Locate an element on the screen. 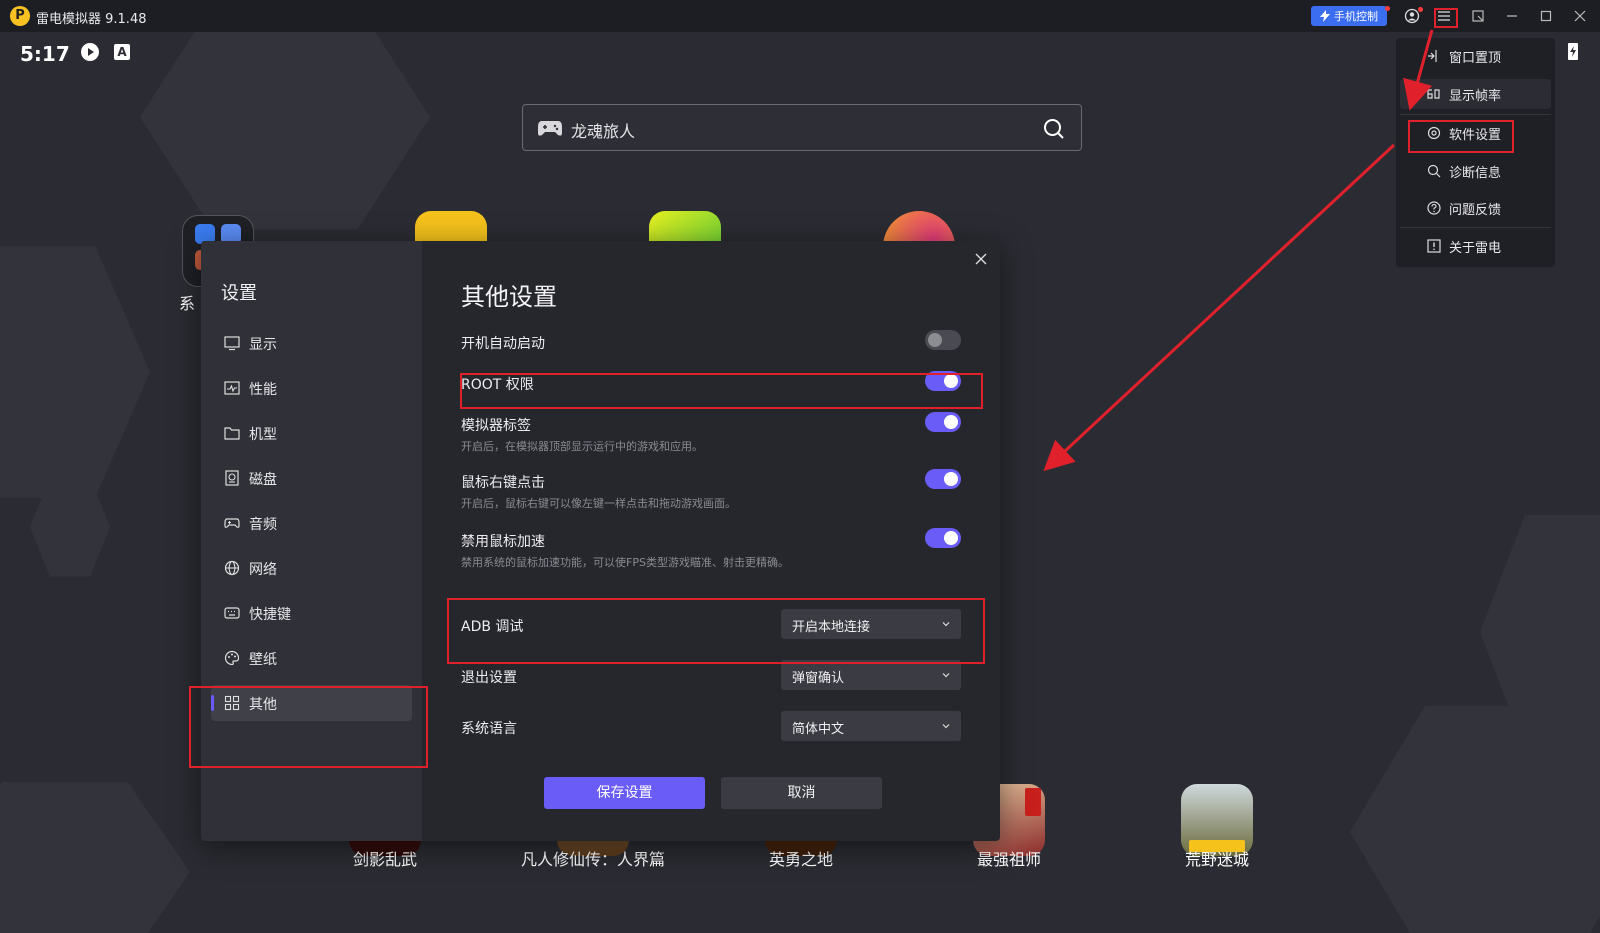 The image size is (1600, 933). select-value: 弹窗确认 is located at coordinates (818, 678).